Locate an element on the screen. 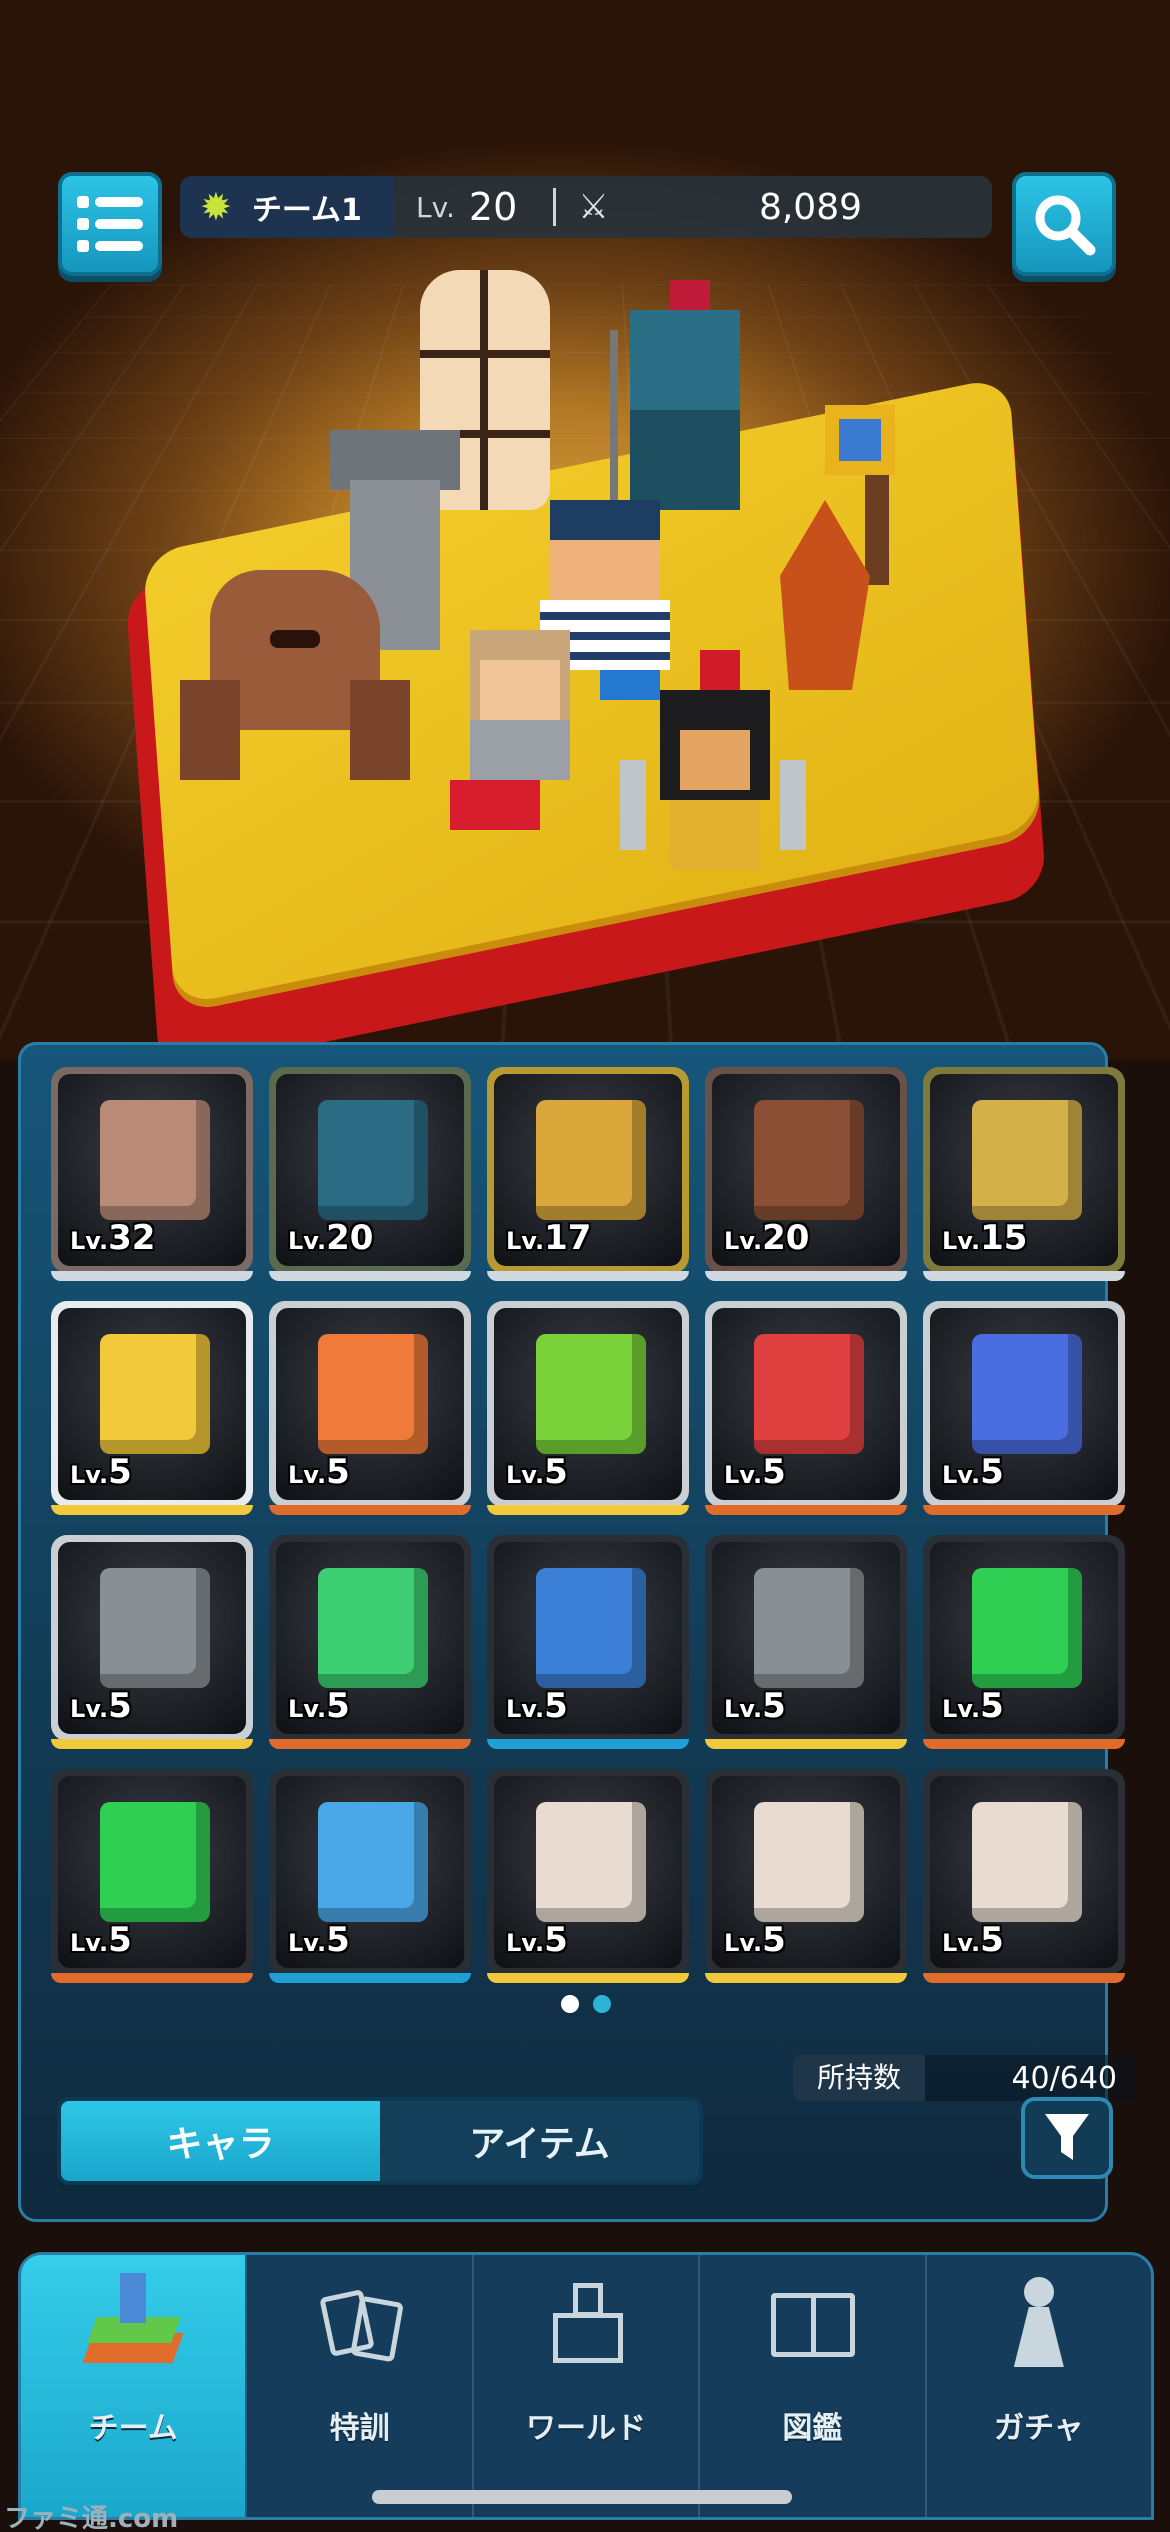 This screenshot has height=2532, width=1170. level-number: 32 is located at coordinates (132, 1238).